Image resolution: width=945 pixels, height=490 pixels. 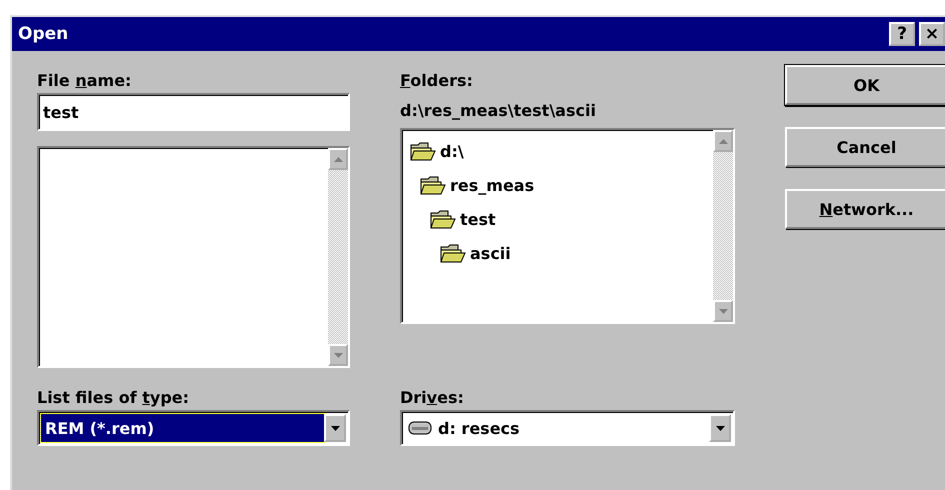 What do you see at coordinates (193, 112) in the screenshot?
I see `file-name-field: test` at bounding box center [193, 112].